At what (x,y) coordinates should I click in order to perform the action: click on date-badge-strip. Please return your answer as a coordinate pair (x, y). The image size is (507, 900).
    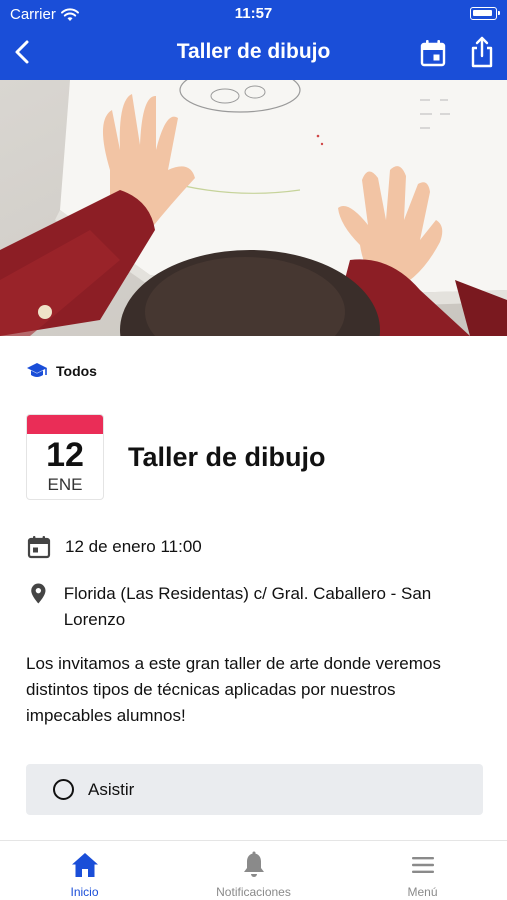
    Looking at the image, I should click on (65, 424).